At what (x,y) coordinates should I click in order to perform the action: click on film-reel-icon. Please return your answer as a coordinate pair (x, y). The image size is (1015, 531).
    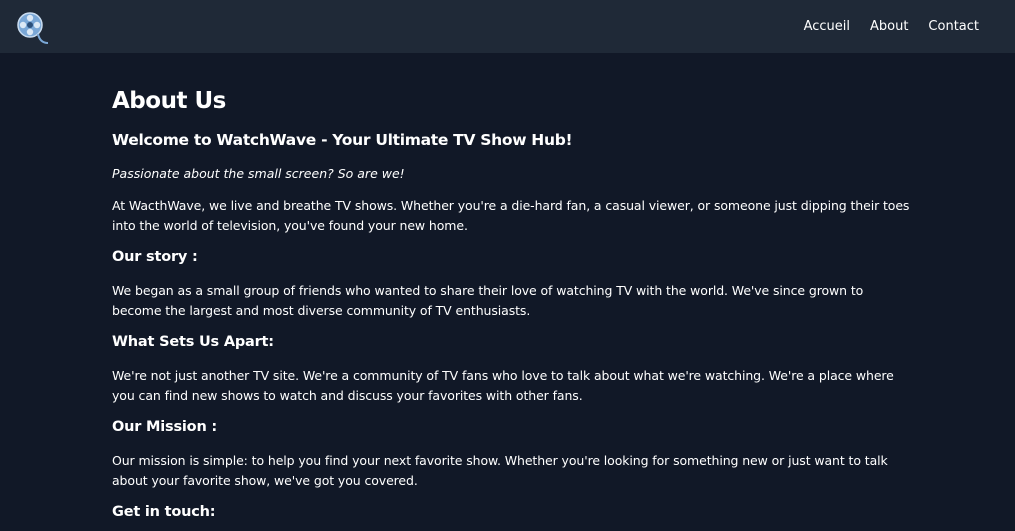
    Looking at the image, I should click on (33, 28).